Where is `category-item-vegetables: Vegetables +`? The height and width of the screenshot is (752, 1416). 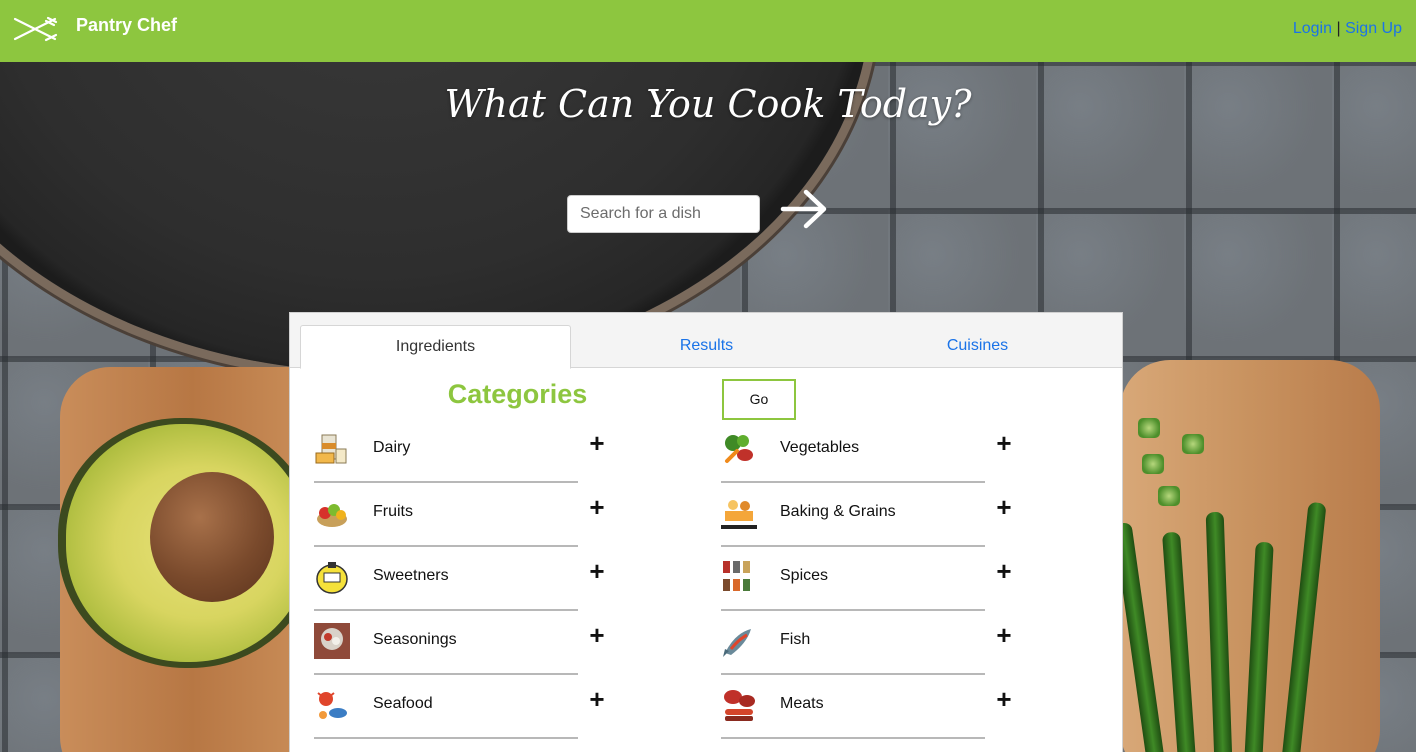
category-item-vegetables: Vegetables + is located at coordinates (871, 451).